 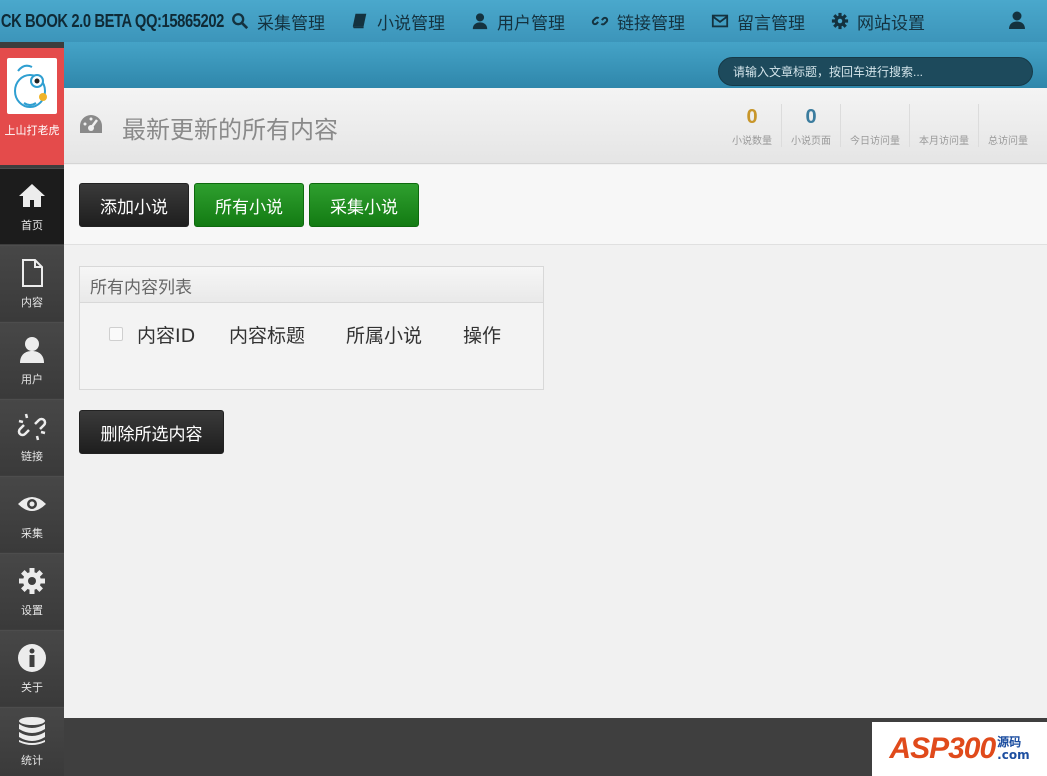 I want to click on stat-label: 今日访问量, so click(x=875, y=141).